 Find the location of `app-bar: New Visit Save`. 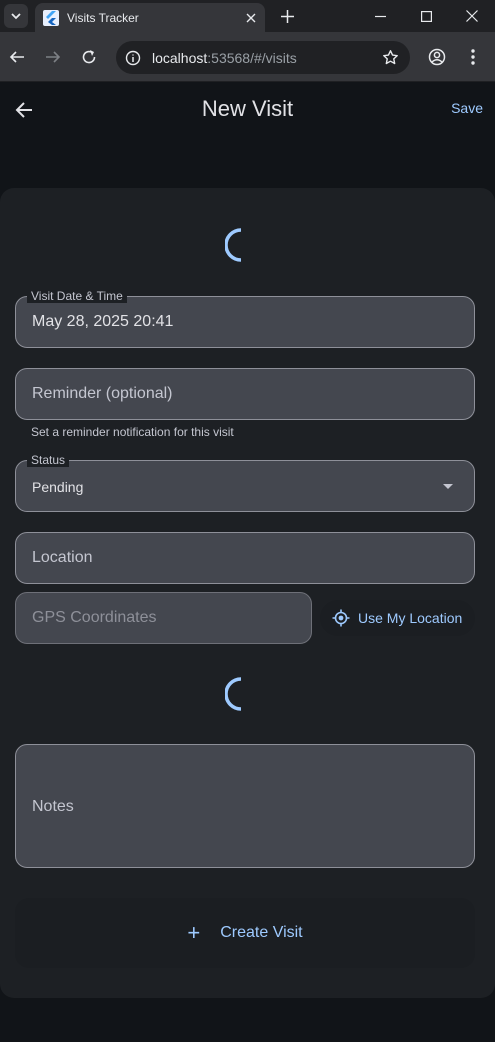

app-bar: New Visit Save is located at coordinates (247, 110).